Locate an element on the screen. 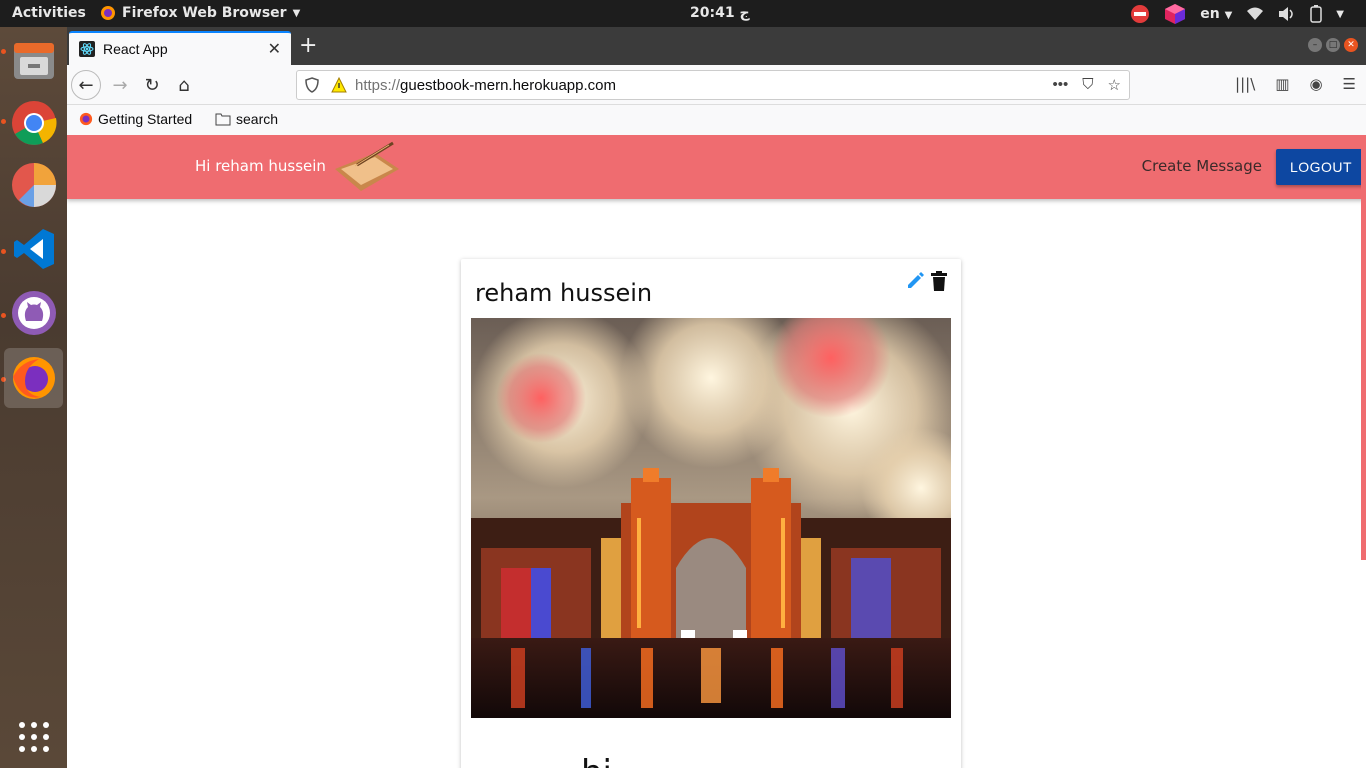 The height and width of the screenshot is (768, 1366). url-host: guestbook-mern.herokuapp.com is located at coordinates (508, 85).